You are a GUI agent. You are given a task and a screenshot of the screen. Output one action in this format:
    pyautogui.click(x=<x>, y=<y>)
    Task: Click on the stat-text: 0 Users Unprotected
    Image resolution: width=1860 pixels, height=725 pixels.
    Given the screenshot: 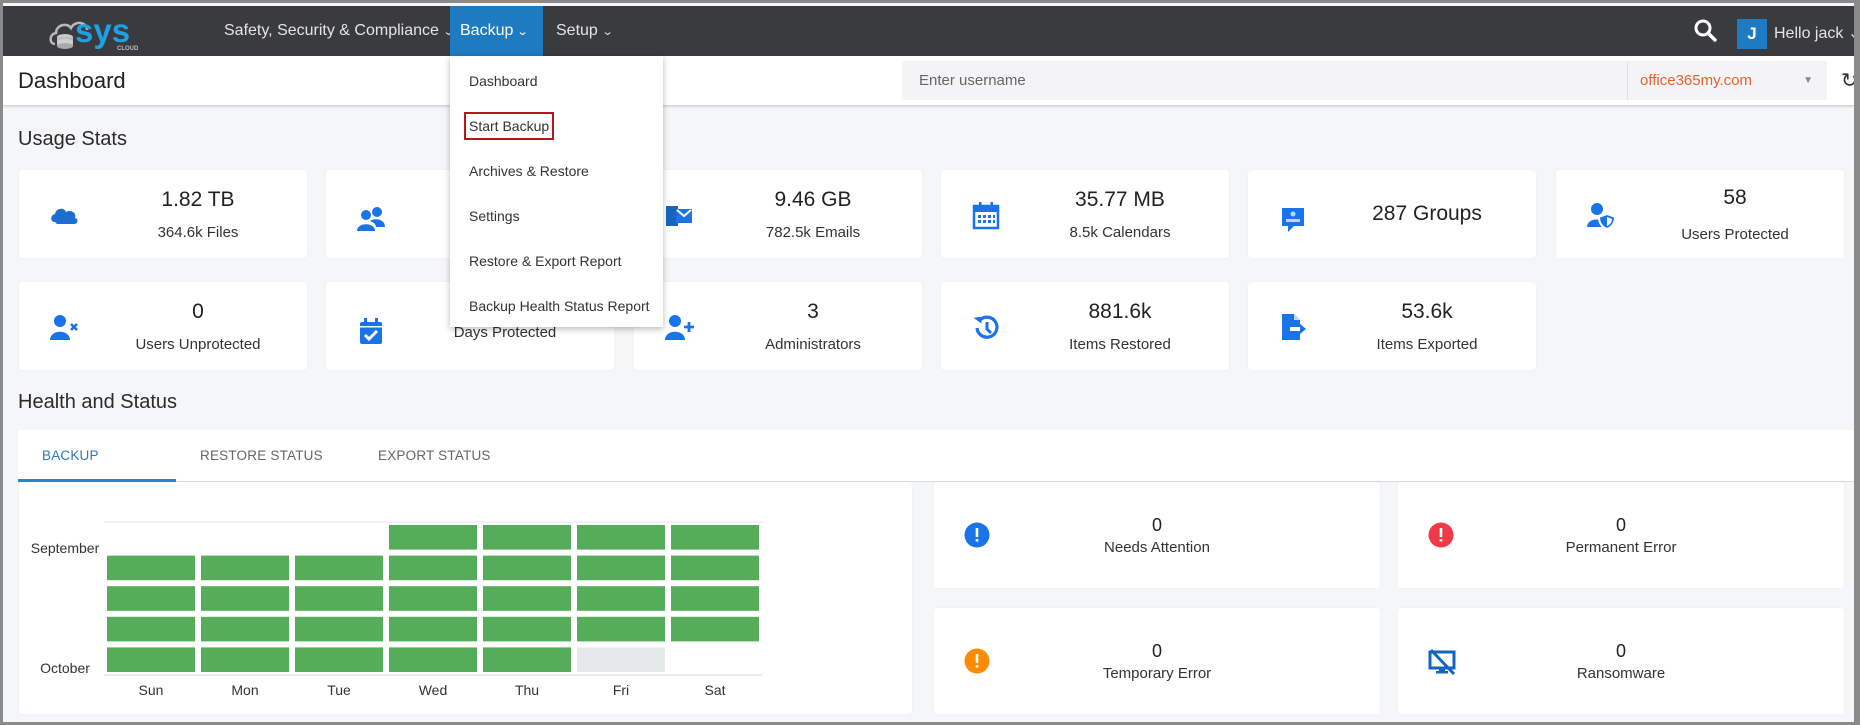 What is the action you would take?
    pyautogui.click(x=198, y=326)
    